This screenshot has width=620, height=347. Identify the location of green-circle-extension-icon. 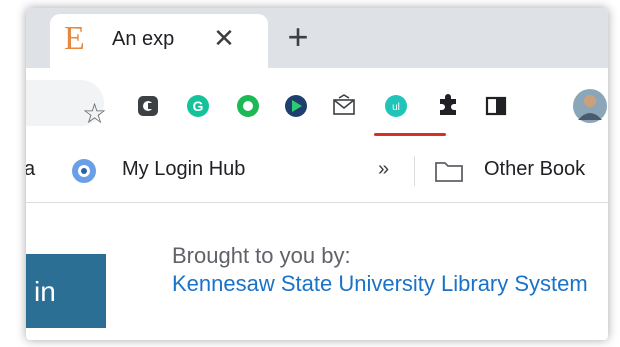
(248, 106).